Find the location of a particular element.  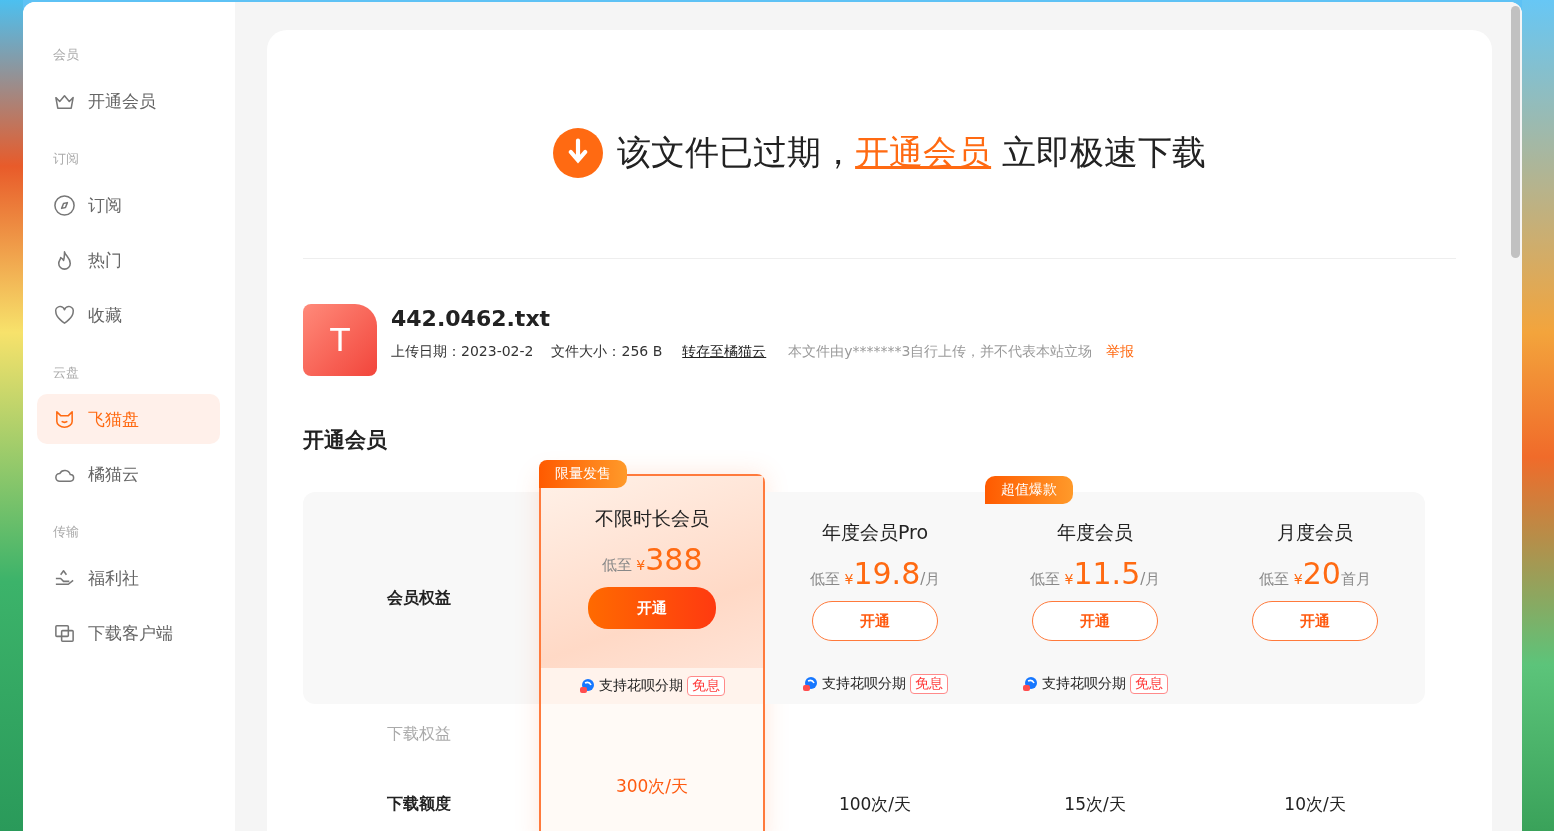

plan-badge: 超值爆款 is located at coordinates (1029, 490).